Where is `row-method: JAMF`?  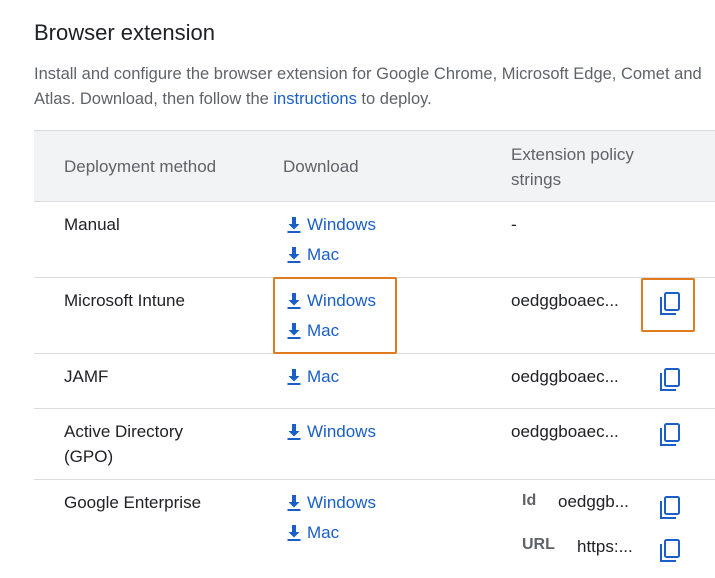
row-method: JAMF is located at coordinates (86, 376).